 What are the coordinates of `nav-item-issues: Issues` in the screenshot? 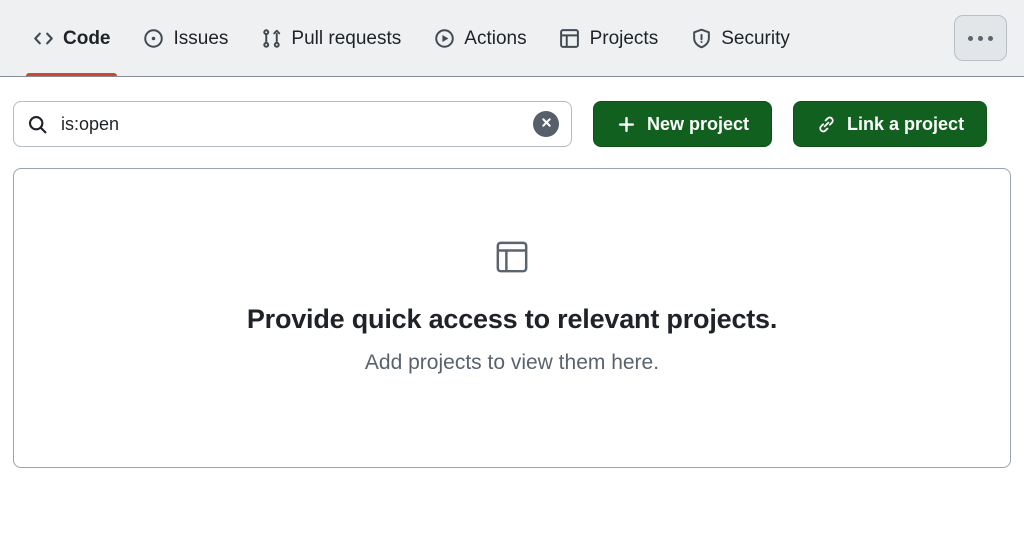 It's located at (186, 38).